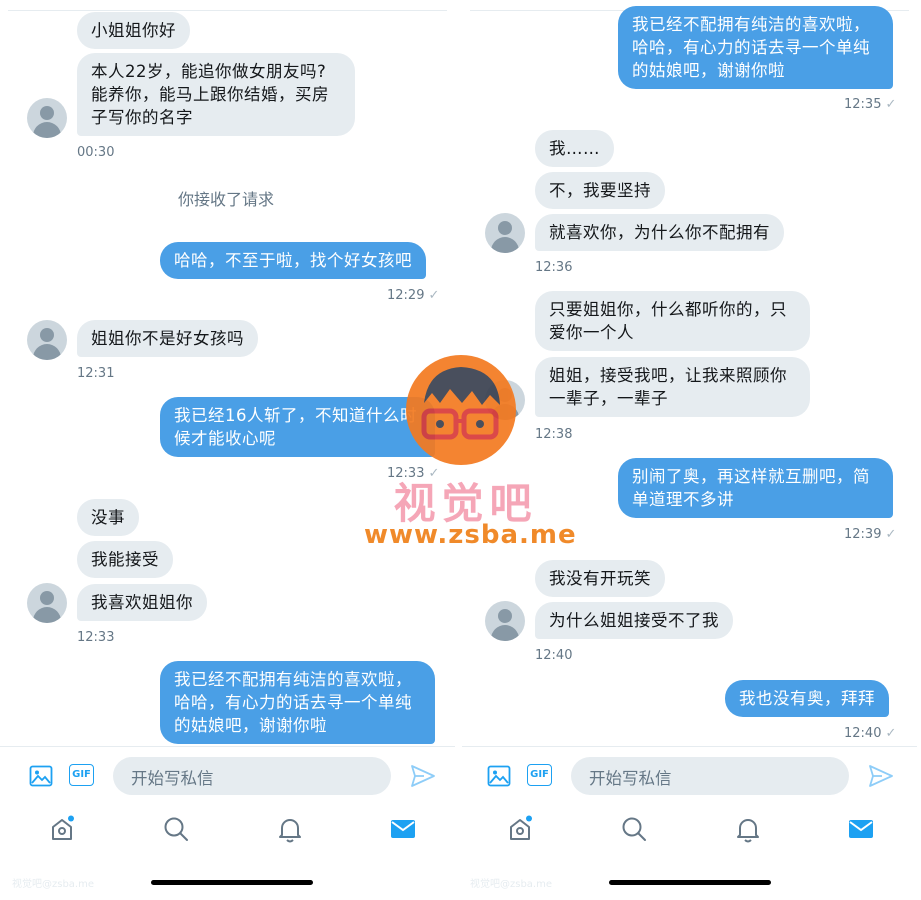 This screenshot has width=921, height=900. What do you see at coordinates (600, 190) in the screenshot?
I see `message-incoming: 不，我要坚持` at bounding box center [600, 190].